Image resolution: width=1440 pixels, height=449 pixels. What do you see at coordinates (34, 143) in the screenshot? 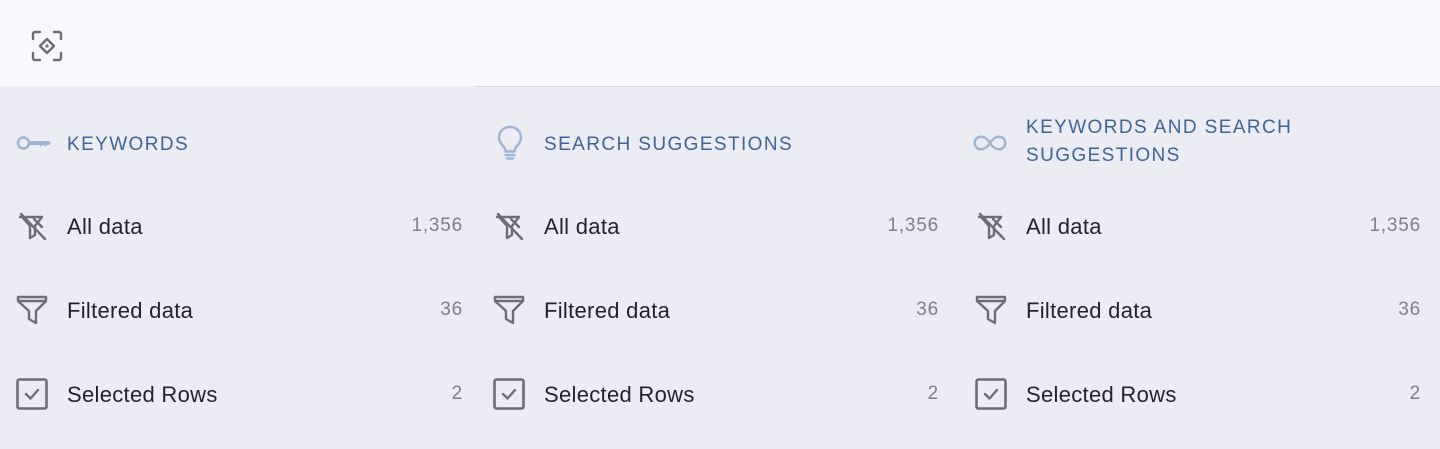
I see `key-icon` at bounding box center [34, 143].